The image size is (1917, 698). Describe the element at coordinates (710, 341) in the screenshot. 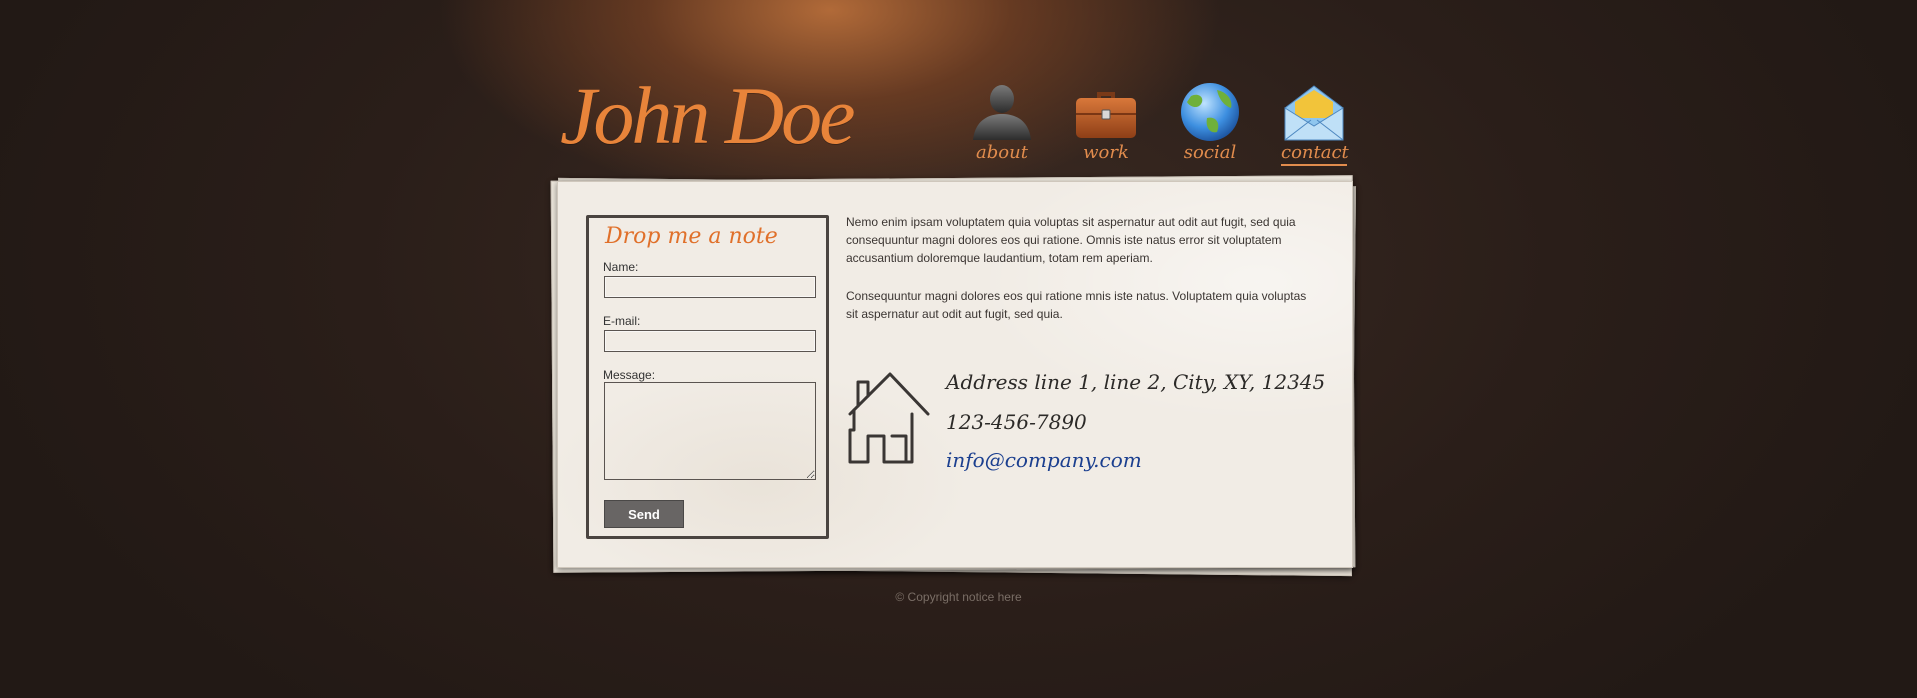

I see `email-field` at that location.